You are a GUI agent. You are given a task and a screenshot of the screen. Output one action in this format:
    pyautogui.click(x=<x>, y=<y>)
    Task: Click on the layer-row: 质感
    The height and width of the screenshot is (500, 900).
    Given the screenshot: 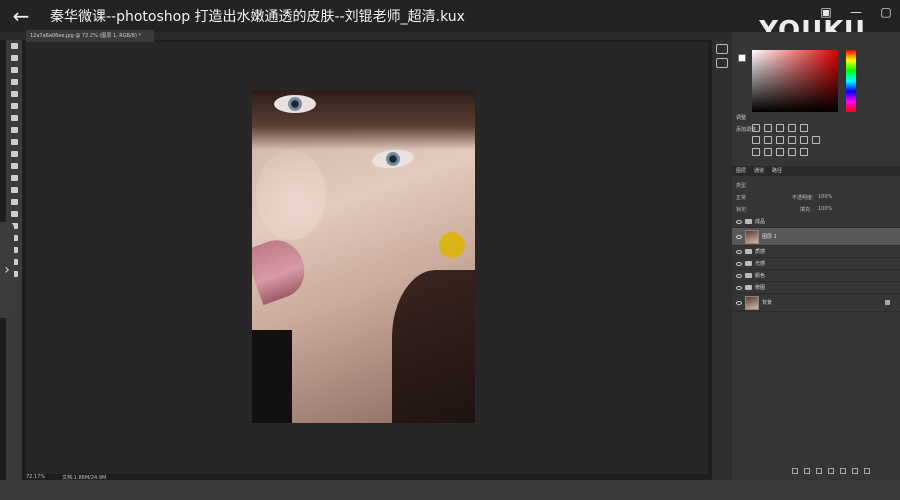 What is the action you would take?
    pyautogui.click(x=816, y=252)
    